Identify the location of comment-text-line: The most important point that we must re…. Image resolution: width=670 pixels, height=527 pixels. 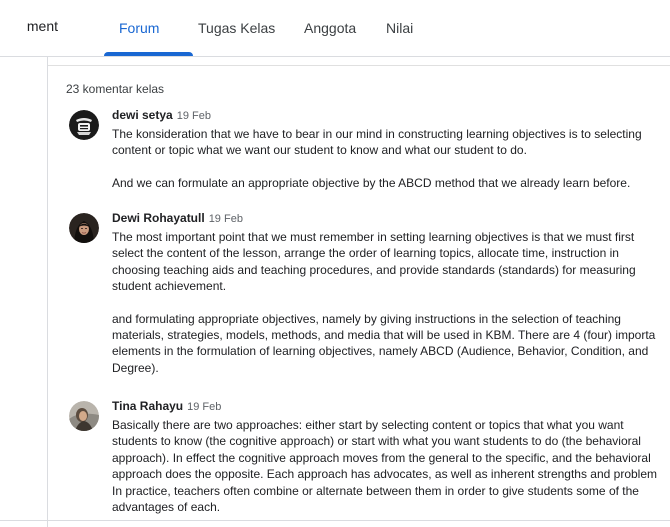
(373, 237).